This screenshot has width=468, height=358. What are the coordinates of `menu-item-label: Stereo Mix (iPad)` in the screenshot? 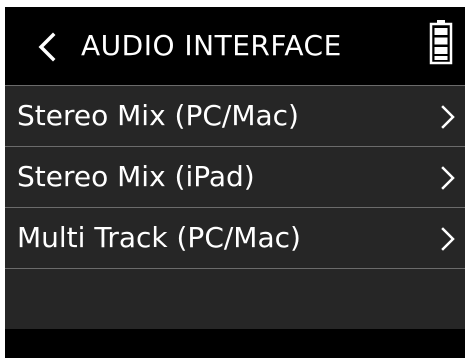 It's located at (136, 176).